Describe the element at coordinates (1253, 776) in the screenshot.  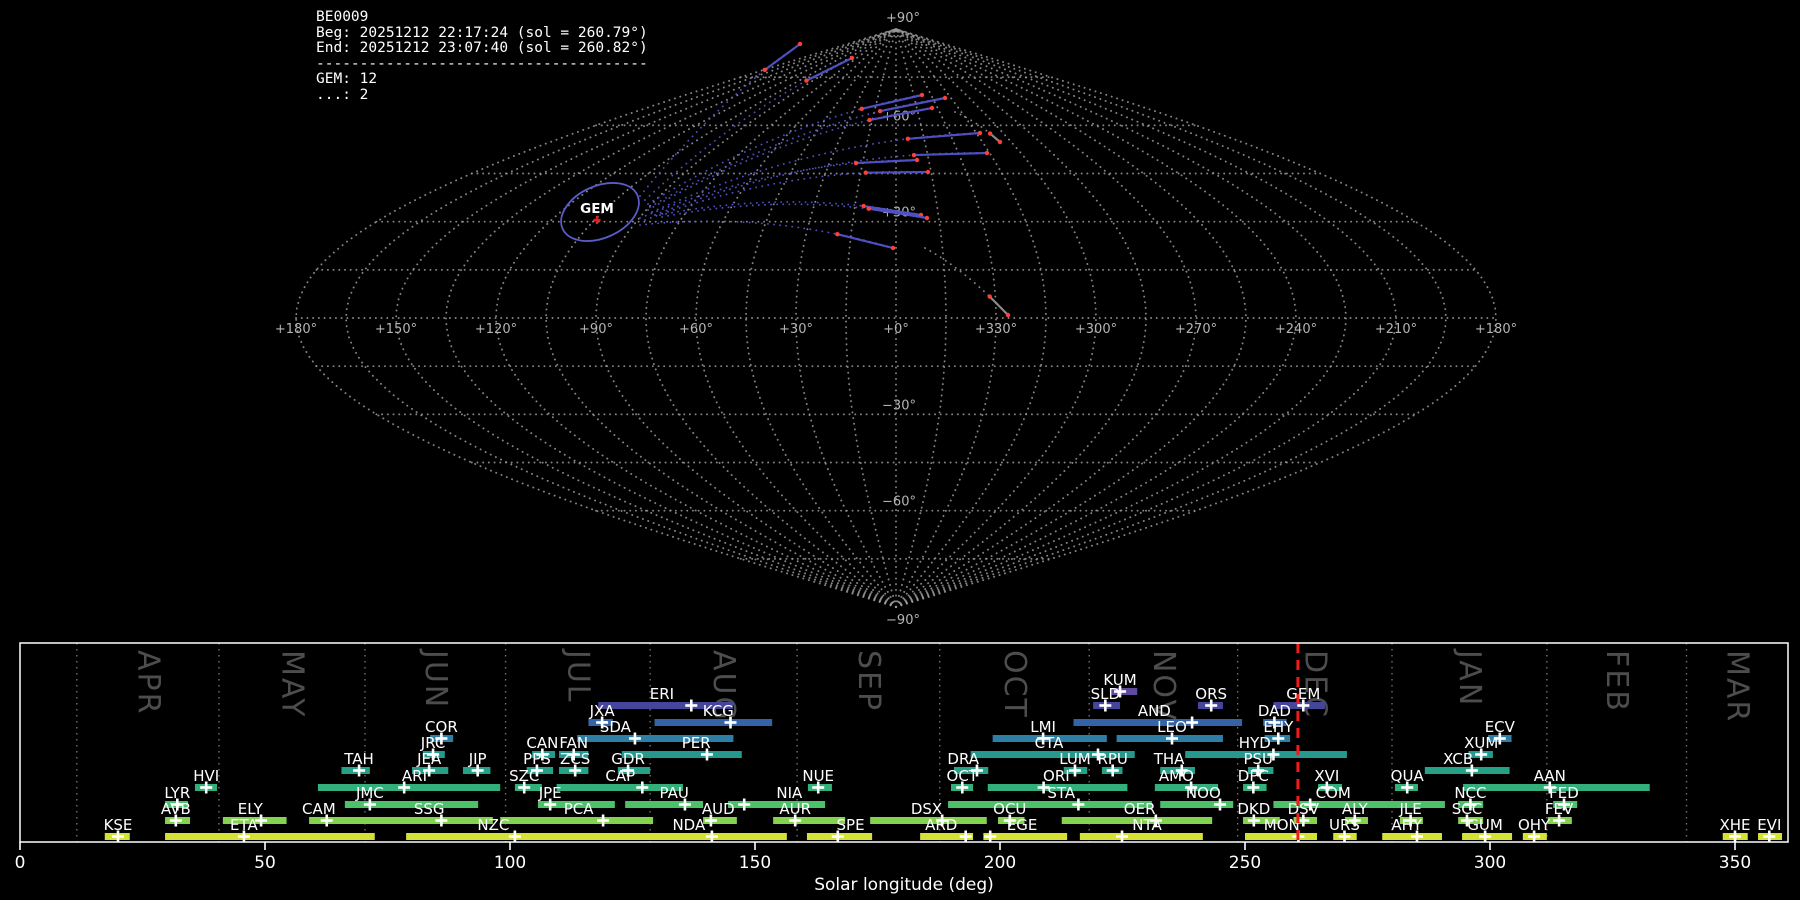
I see `shower-code-label: DPC` at that location.